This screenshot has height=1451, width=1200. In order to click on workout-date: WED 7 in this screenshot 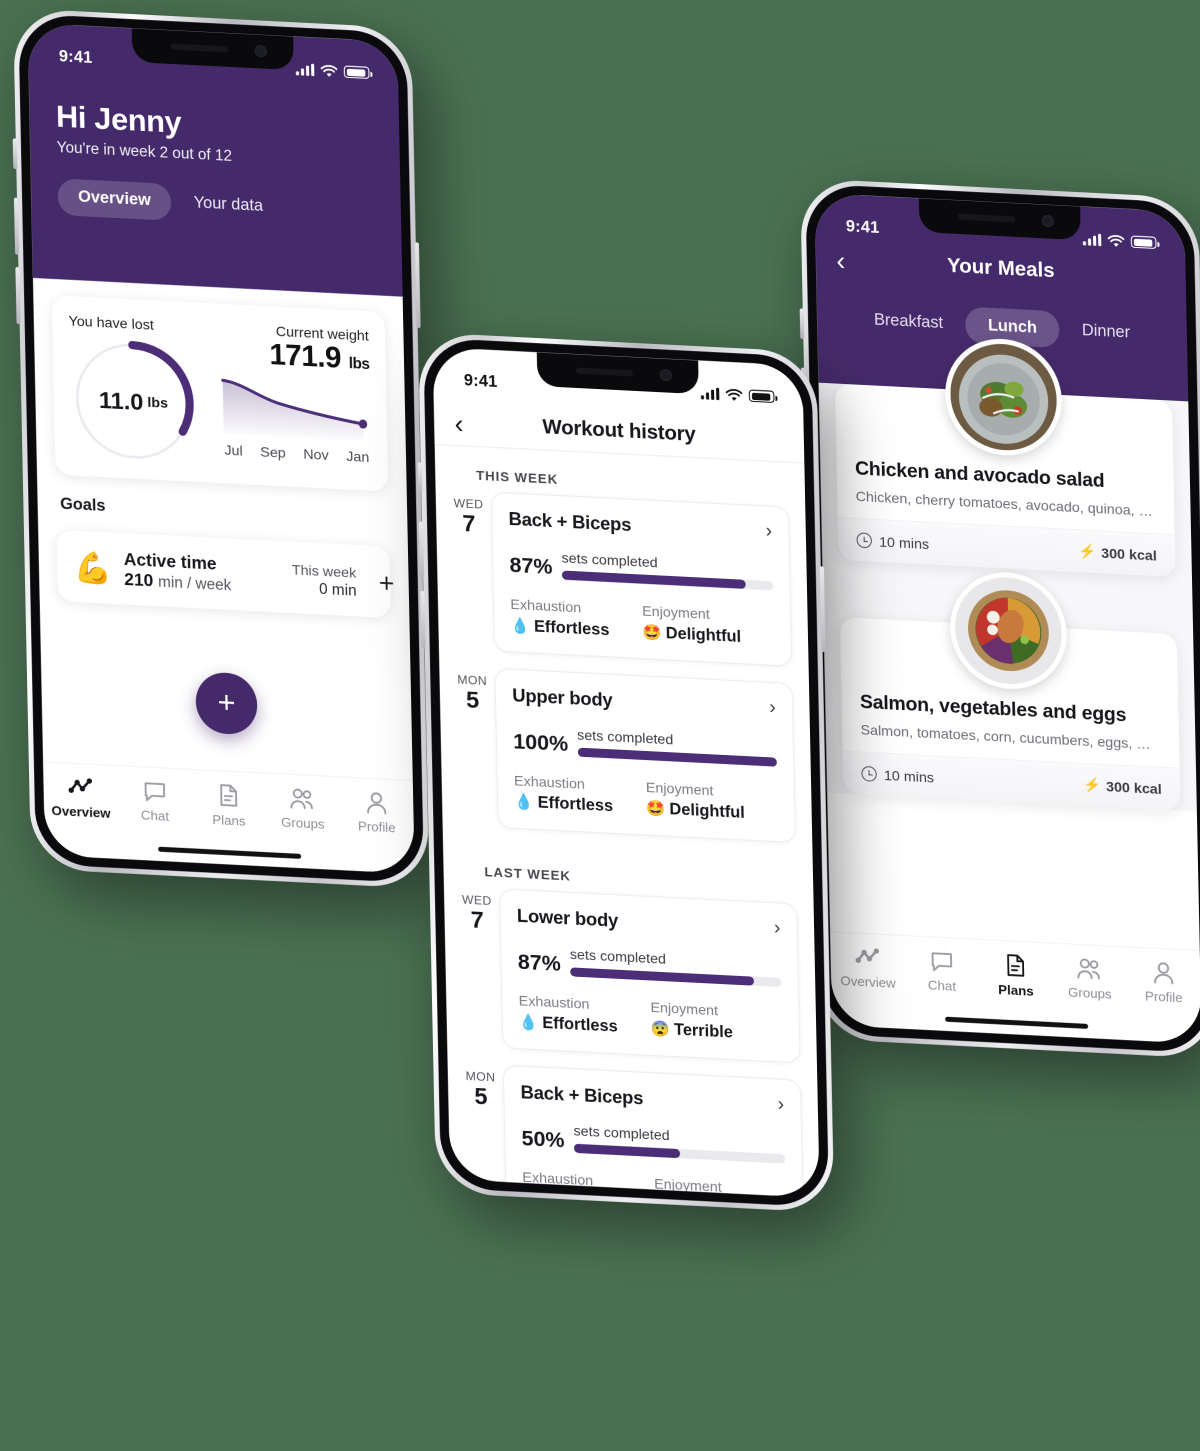, I will do `click(469, 513)`.